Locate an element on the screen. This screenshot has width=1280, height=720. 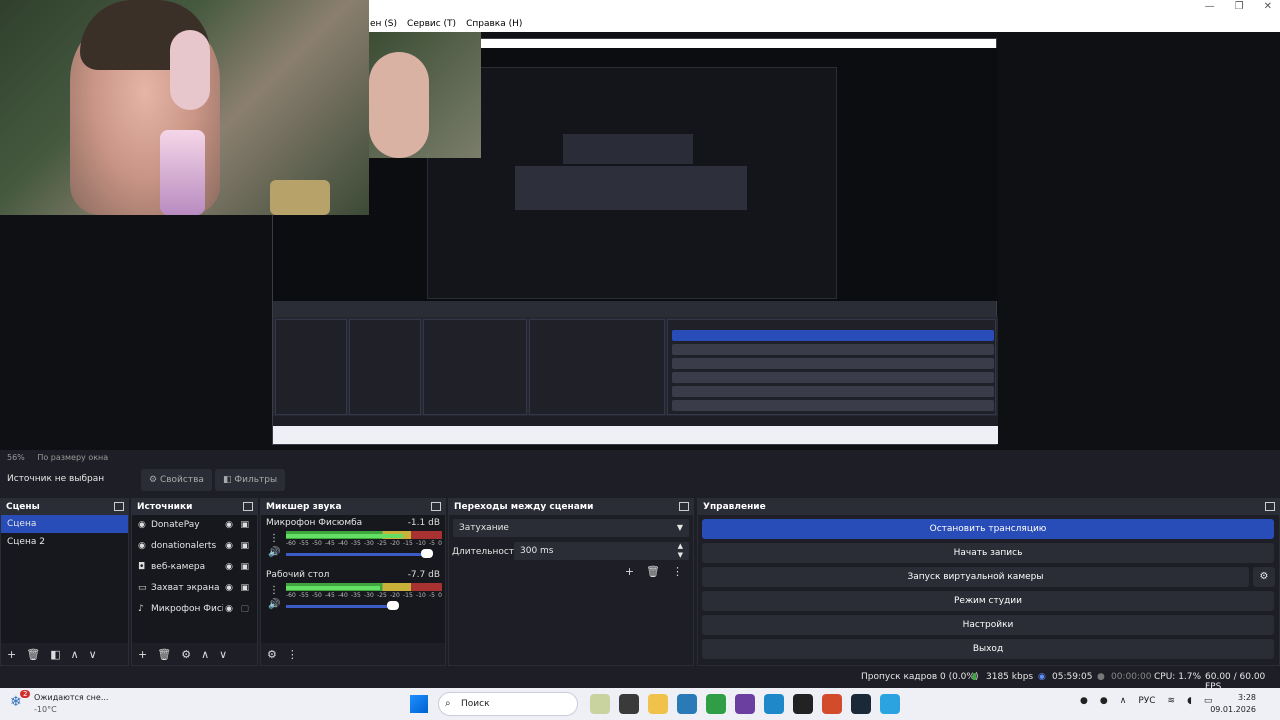
steam-icon is located at coordinates (861, 704).